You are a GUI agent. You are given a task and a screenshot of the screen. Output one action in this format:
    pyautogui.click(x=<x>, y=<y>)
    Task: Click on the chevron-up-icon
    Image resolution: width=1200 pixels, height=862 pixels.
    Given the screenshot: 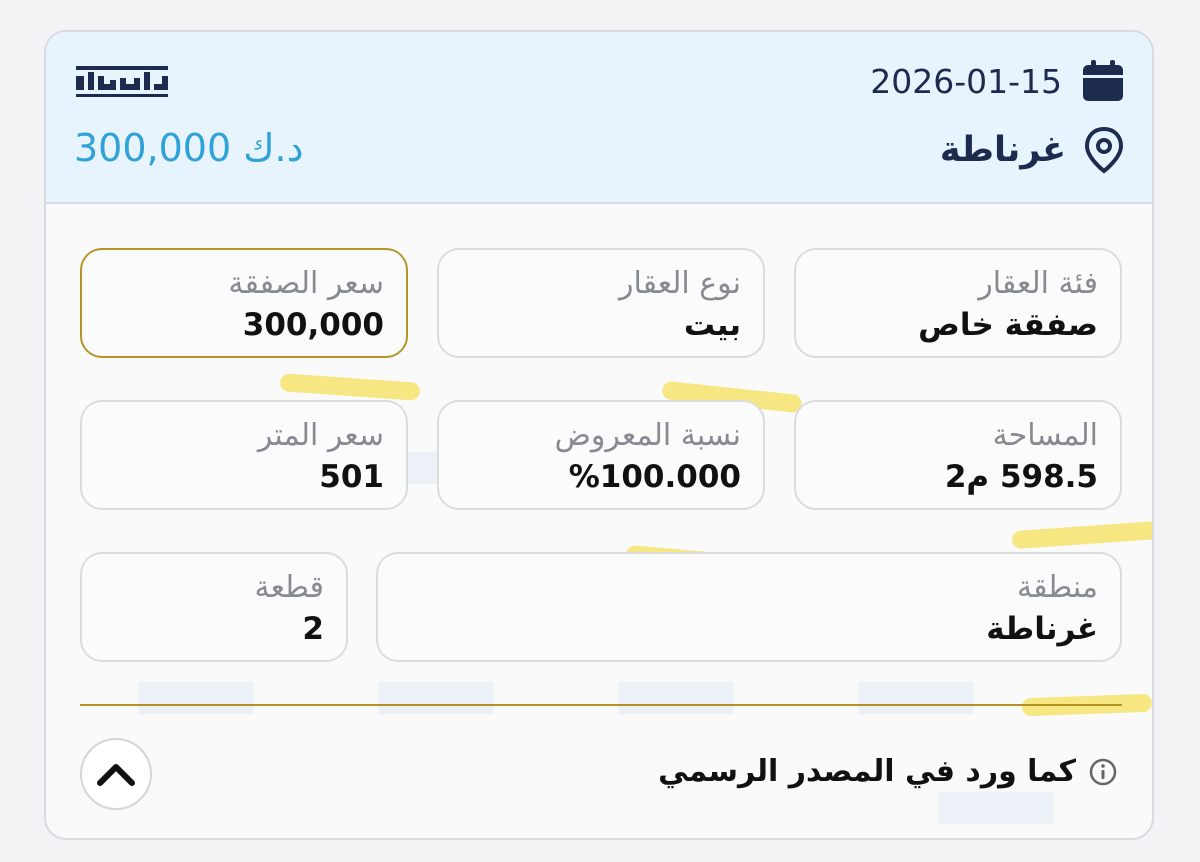 What is the action you would take?
    pyautogui.click(x=116, y=775)
    